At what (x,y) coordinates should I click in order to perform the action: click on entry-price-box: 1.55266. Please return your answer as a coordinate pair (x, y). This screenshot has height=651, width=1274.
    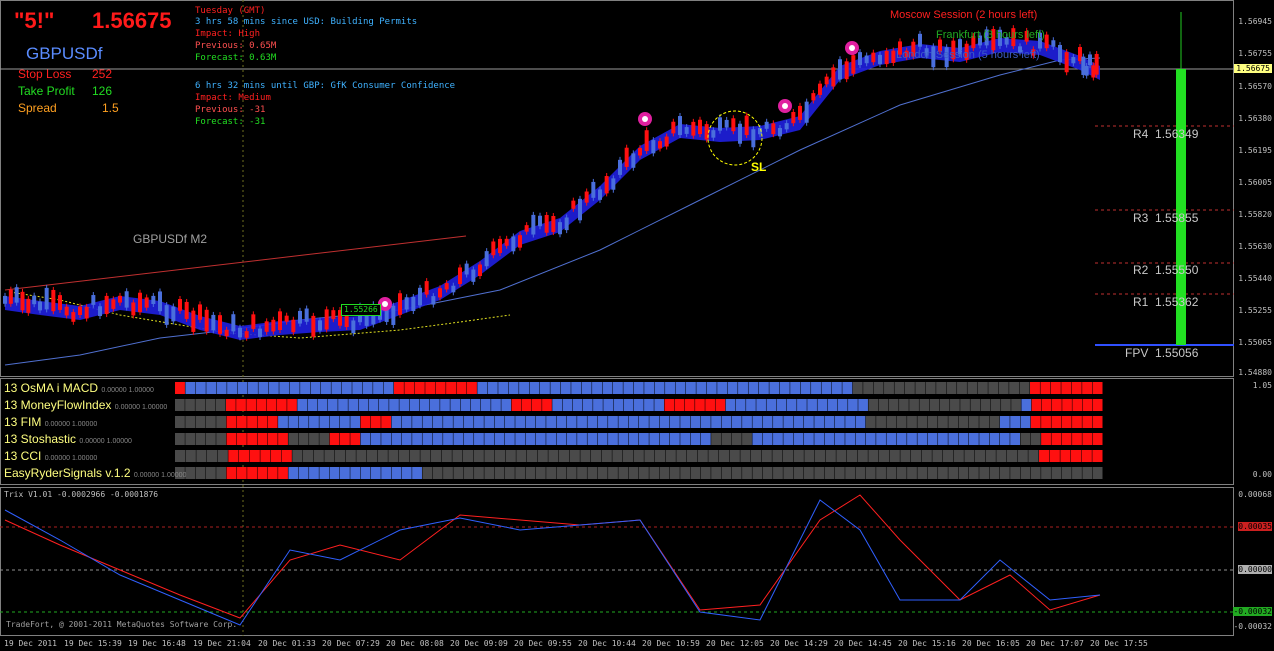
    Looking at the image, I should click on (361, 310).